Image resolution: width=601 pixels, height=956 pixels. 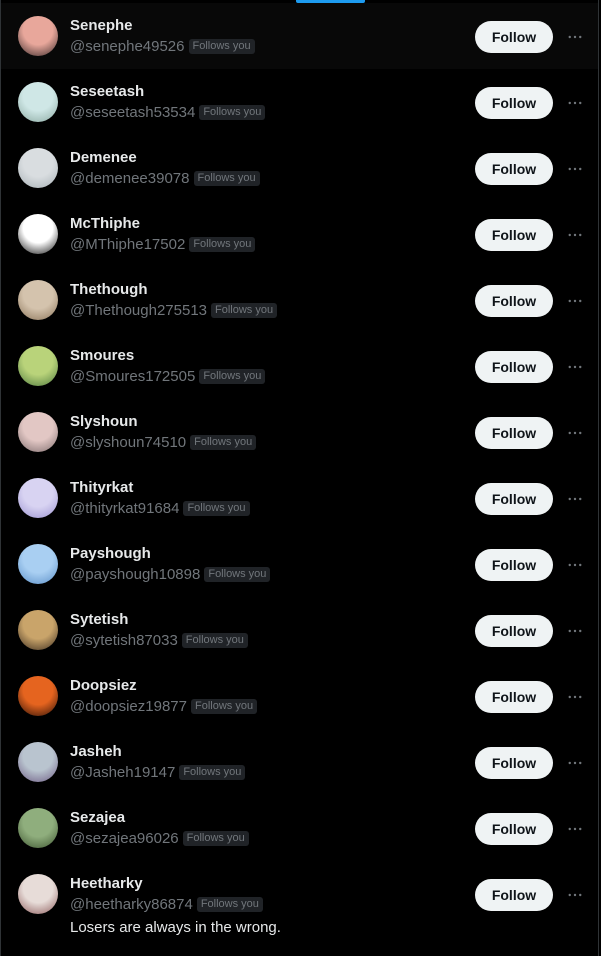 I want to click on user-row-13: Sezajea @sezajea96026 Follows you Follow, so click(x=299, y=828).